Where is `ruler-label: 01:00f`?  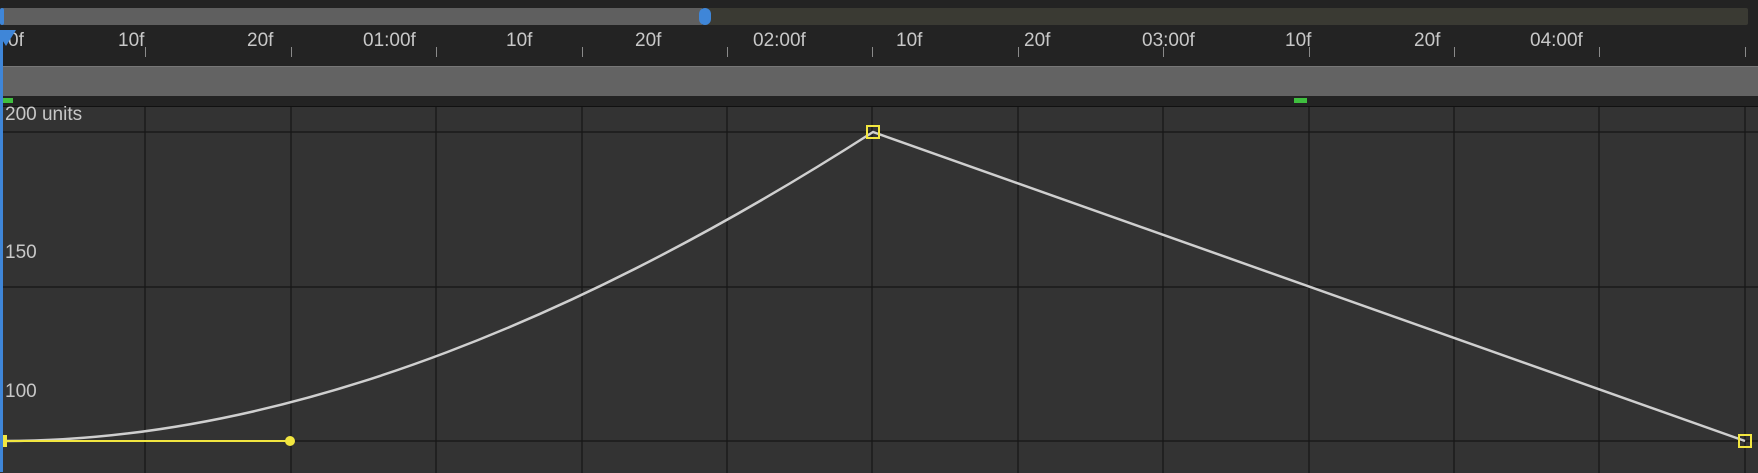
ruler-label: 01:00f is located at coordinates (389, 40).